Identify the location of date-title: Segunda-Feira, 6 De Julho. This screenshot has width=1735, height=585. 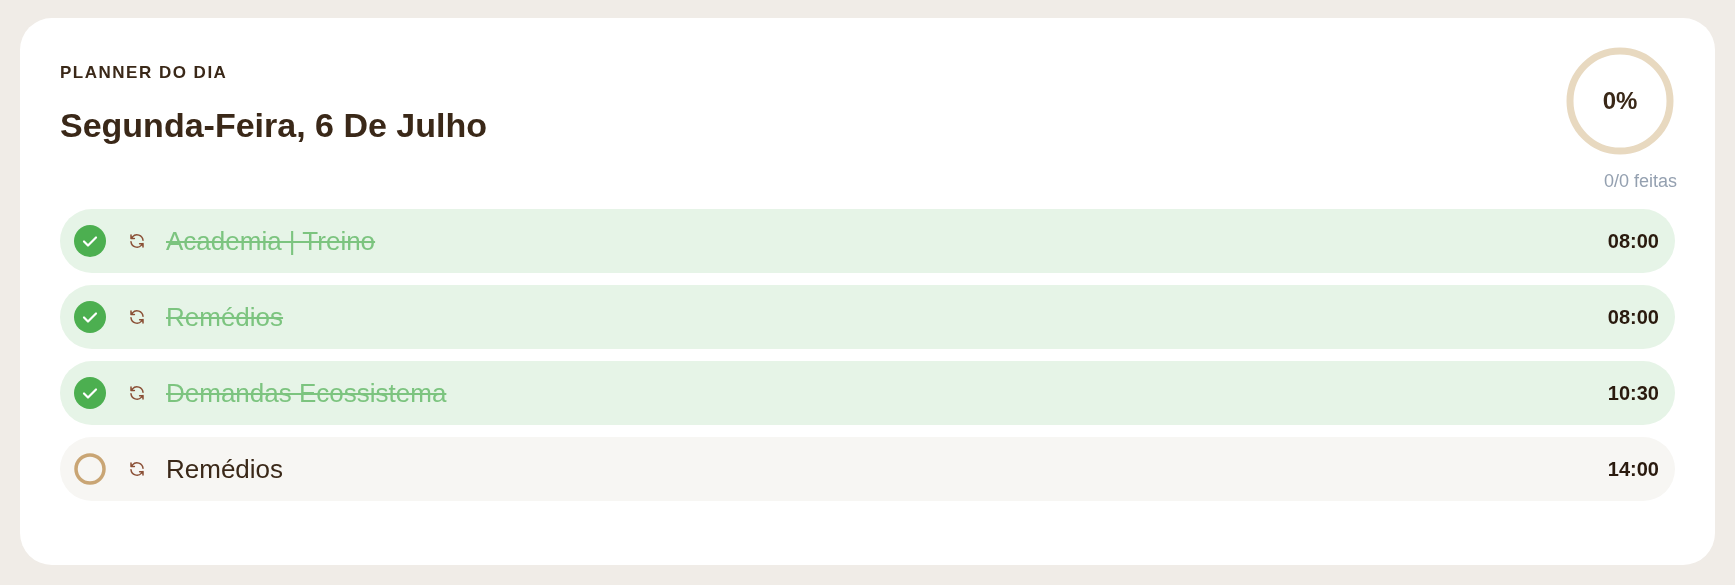
(273, 125).